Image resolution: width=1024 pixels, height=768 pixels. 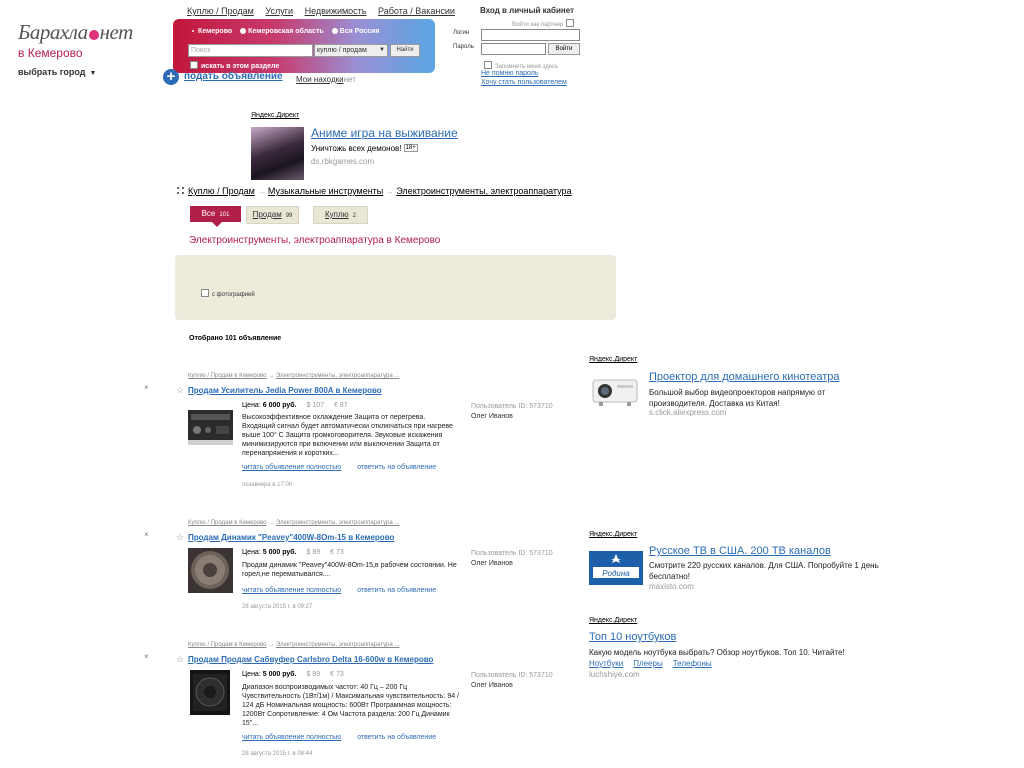 I want to click on logo-text-net: нет, so click(x=116, y=32).